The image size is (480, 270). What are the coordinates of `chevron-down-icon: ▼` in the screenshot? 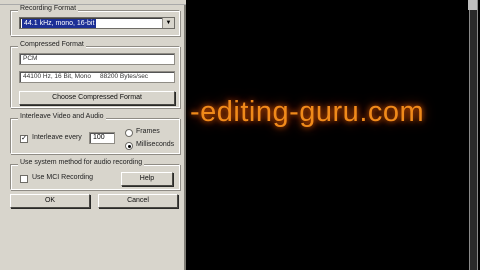 It's located at (168, 23).